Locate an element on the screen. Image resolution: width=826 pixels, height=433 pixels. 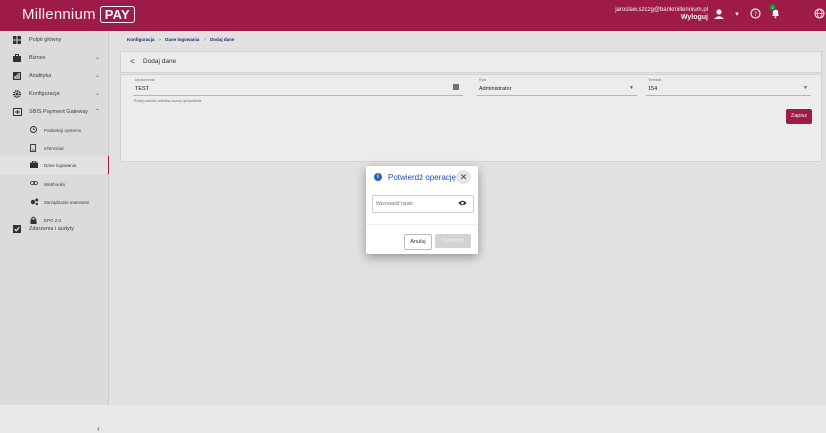
dialog-title: Potwierdź operację is located at coordinates (422, 177).